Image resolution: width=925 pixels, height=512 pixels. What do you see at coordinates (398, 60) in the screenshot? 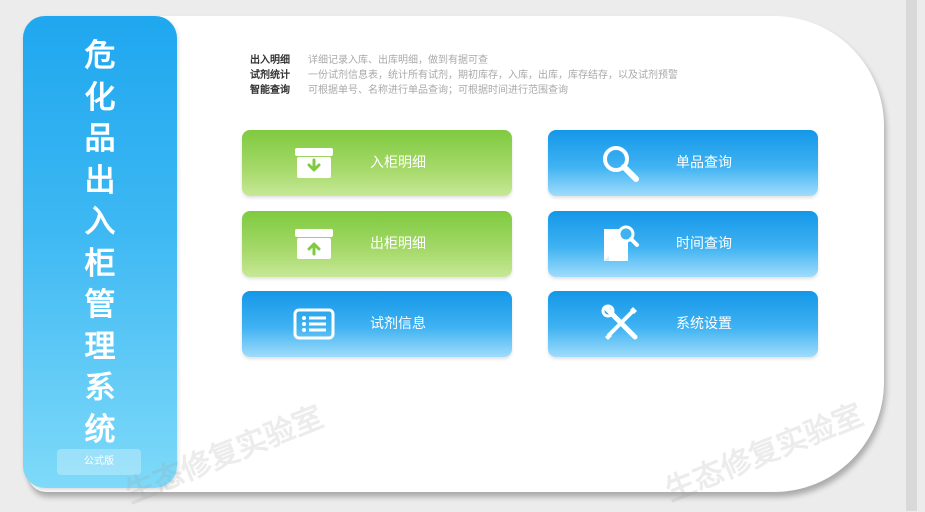
I see `description-text: 详细记录入库、出库明细，做到有据可查` at bounding box center [398, 60].